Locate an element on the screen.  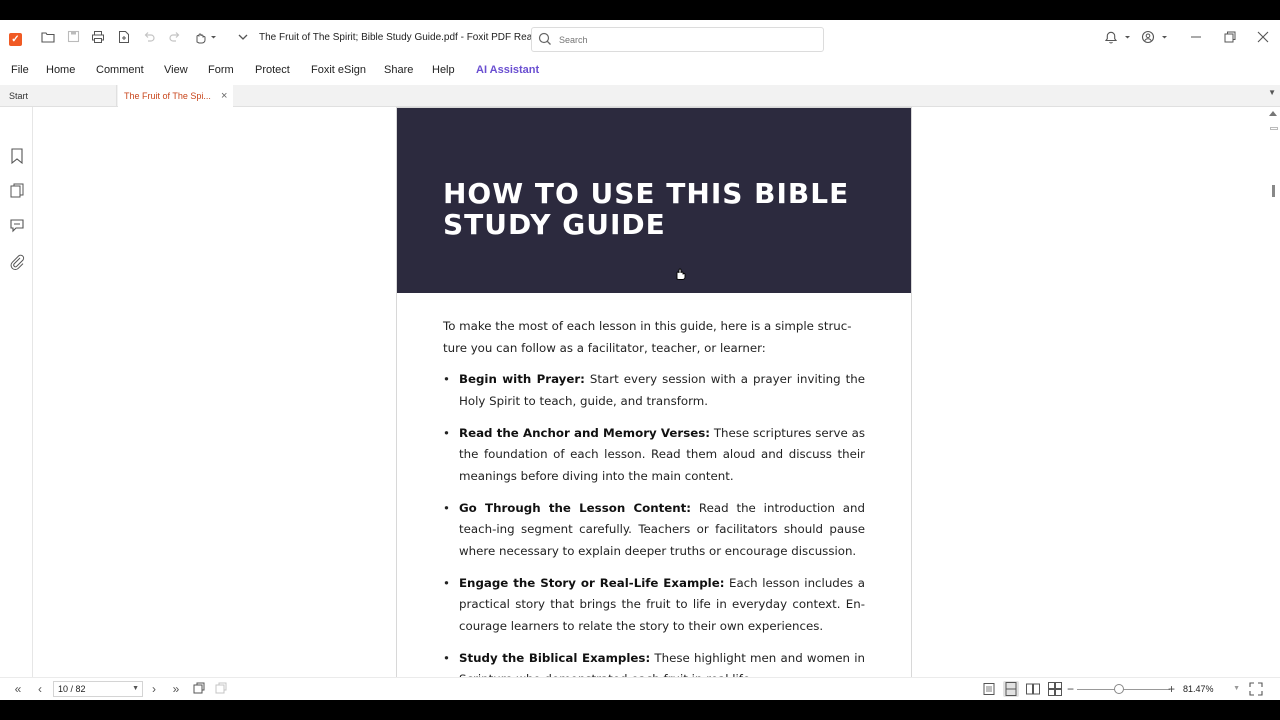
search-input is located at coordinates (684, 40).